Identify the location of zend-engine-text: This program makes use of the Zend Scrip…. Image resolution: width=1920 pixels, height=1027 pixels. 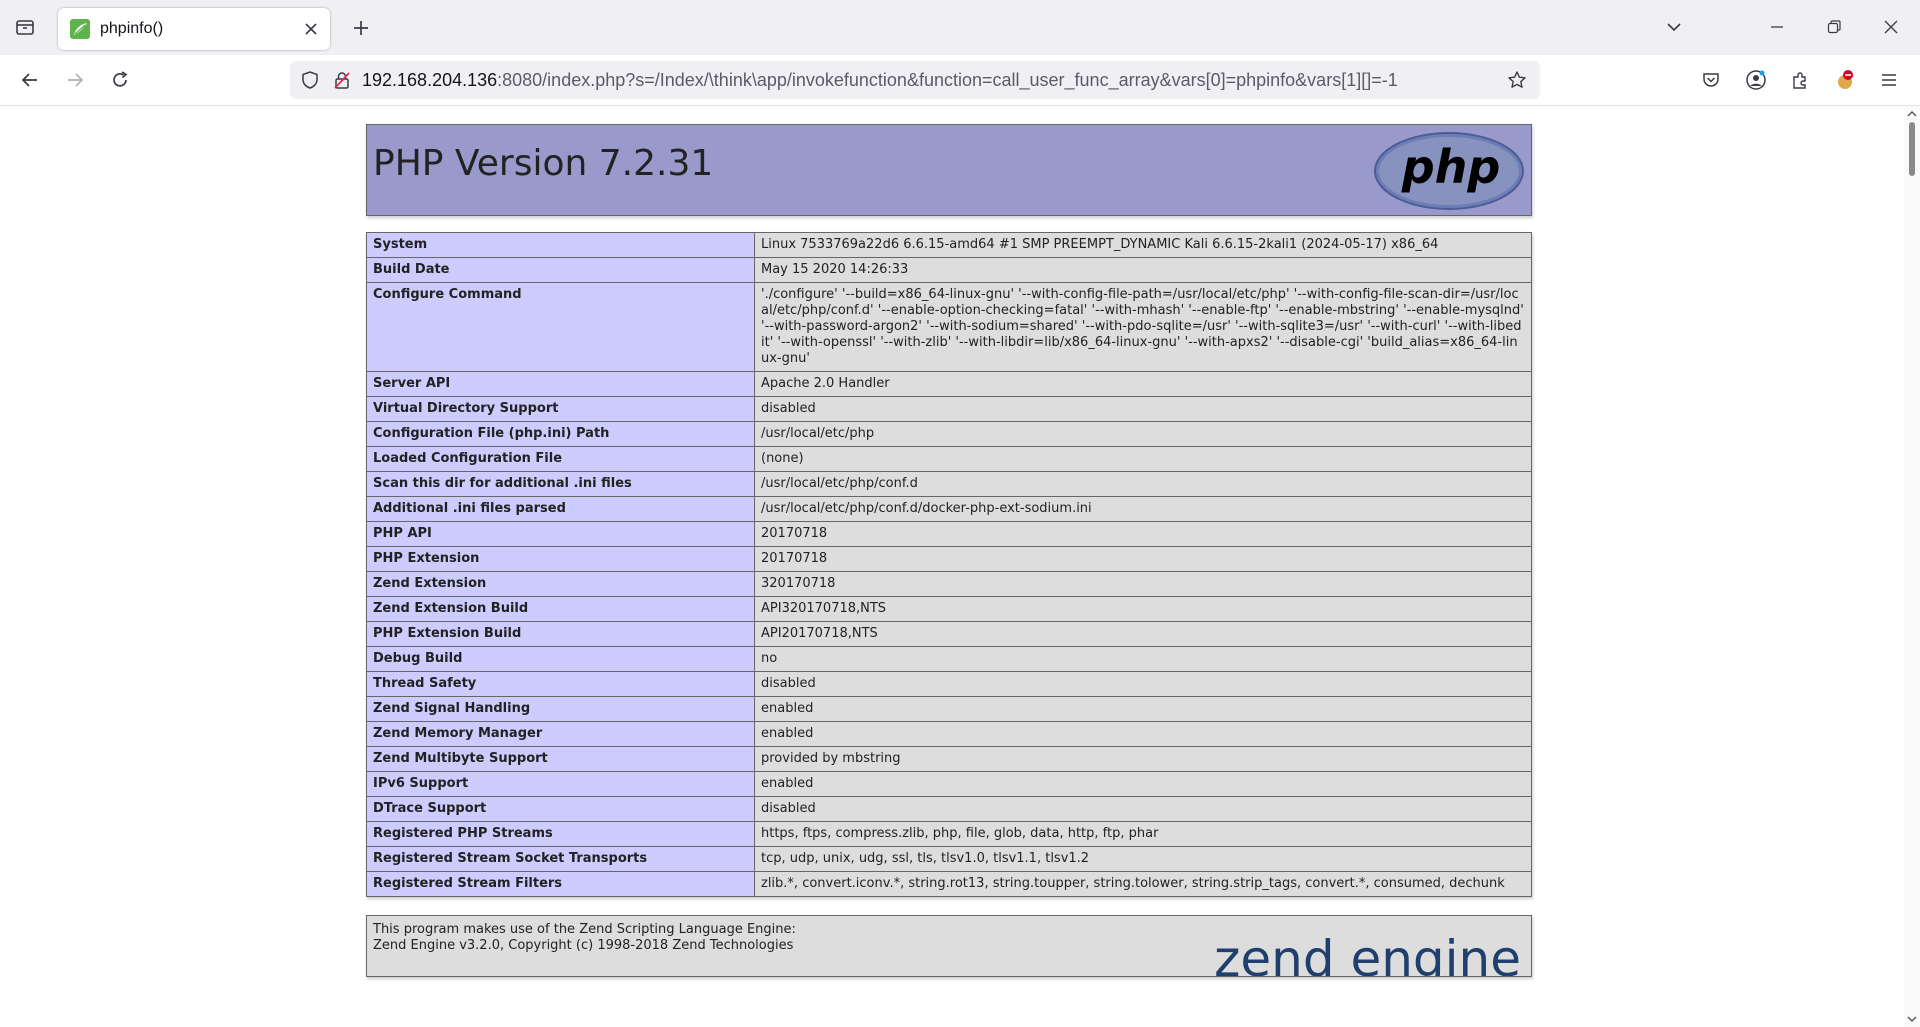
(584, 938).